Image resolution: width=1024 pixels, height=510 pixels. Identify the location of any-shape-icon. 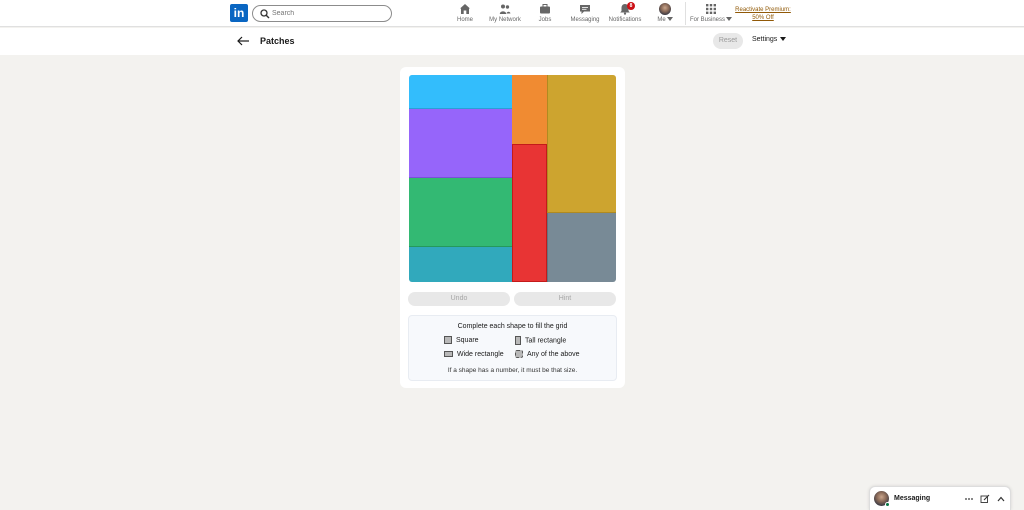
(519, 354).